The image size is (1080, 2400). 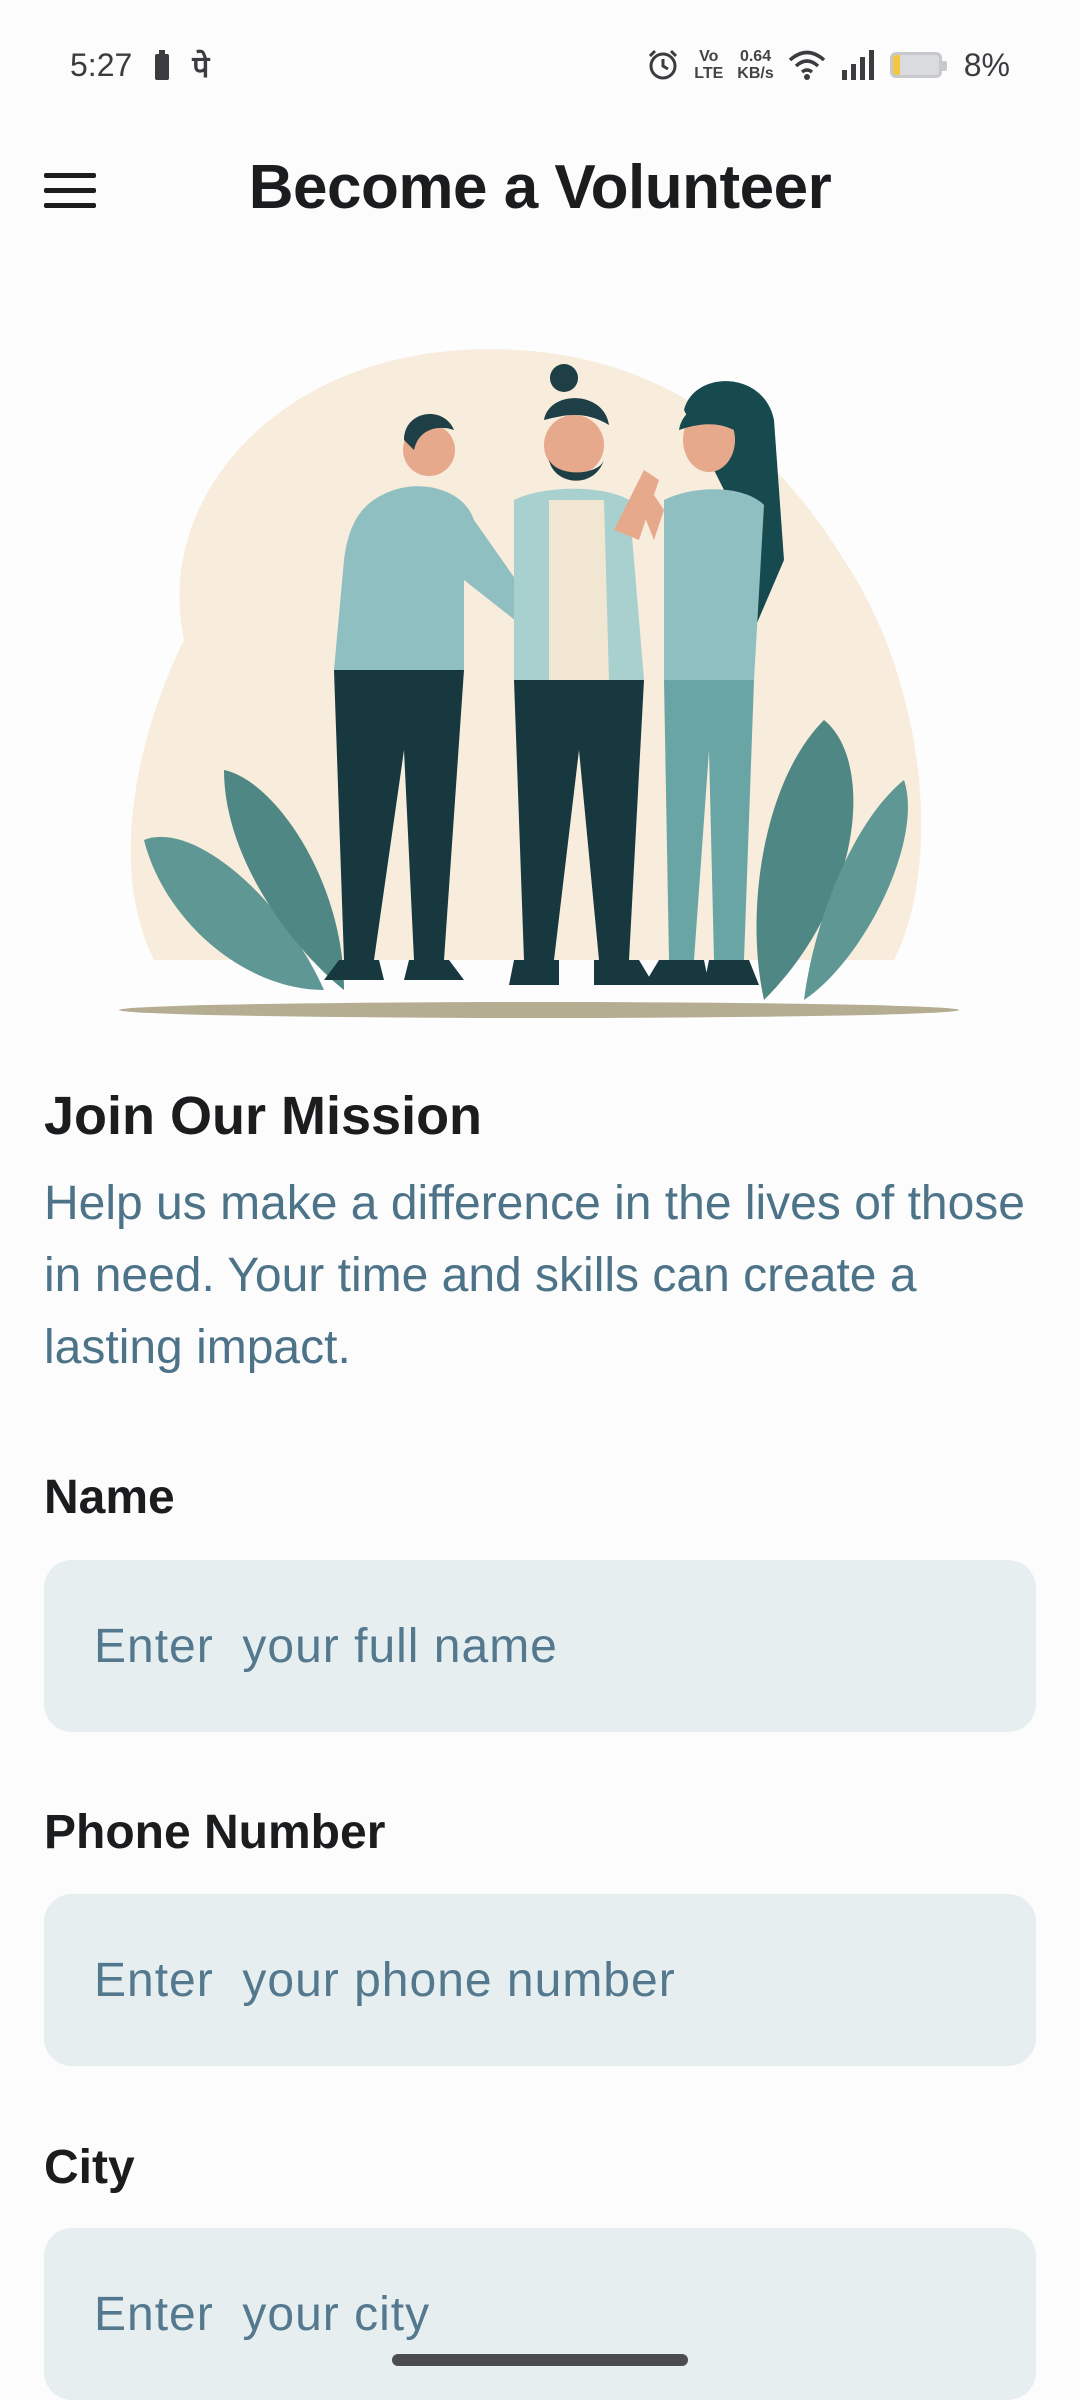 I want to click on status-right: Vo LTE 0.64 KB/s 8%, so click(x=828, y=65).